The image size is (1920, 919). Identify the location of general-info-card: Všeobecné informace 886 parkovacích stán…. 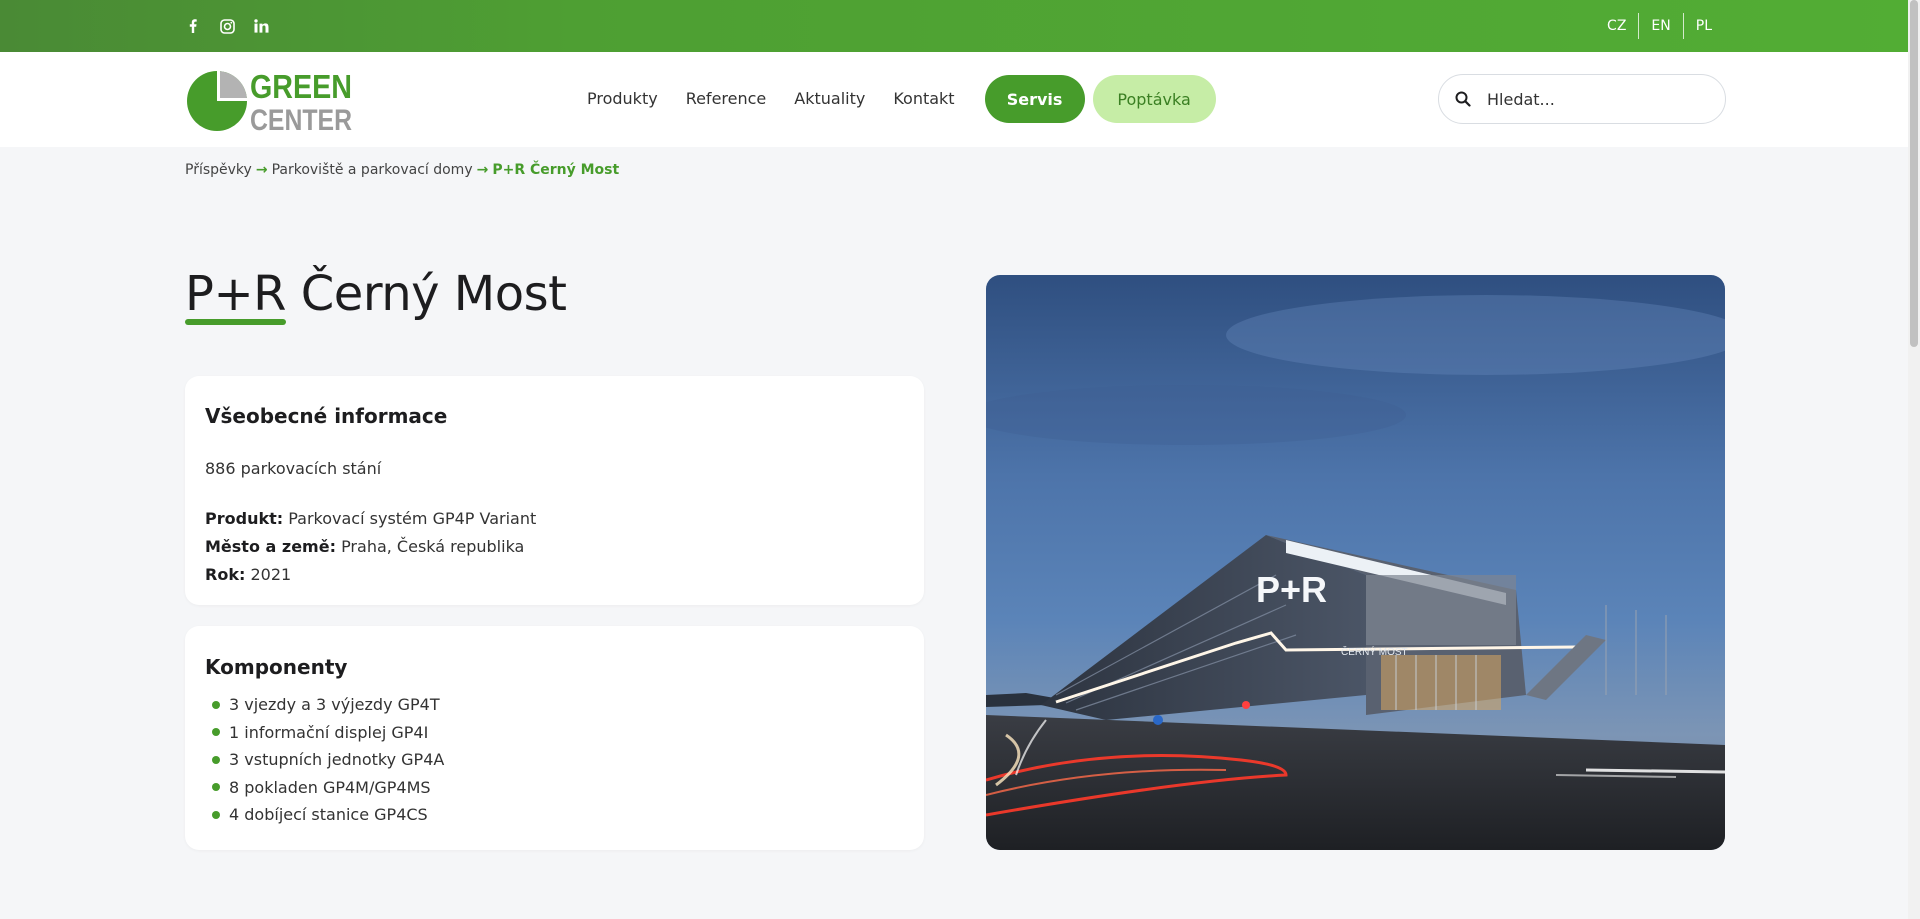
(554, 490).